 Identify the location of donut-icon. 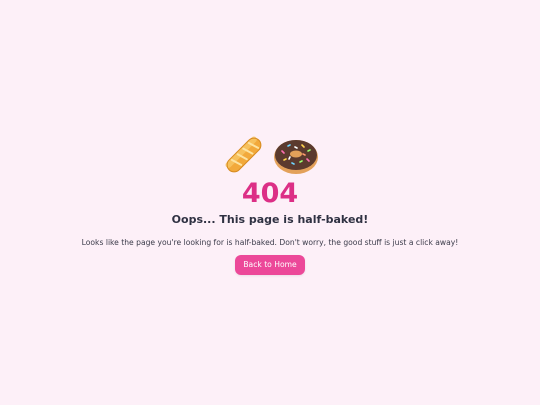
(296, 155).